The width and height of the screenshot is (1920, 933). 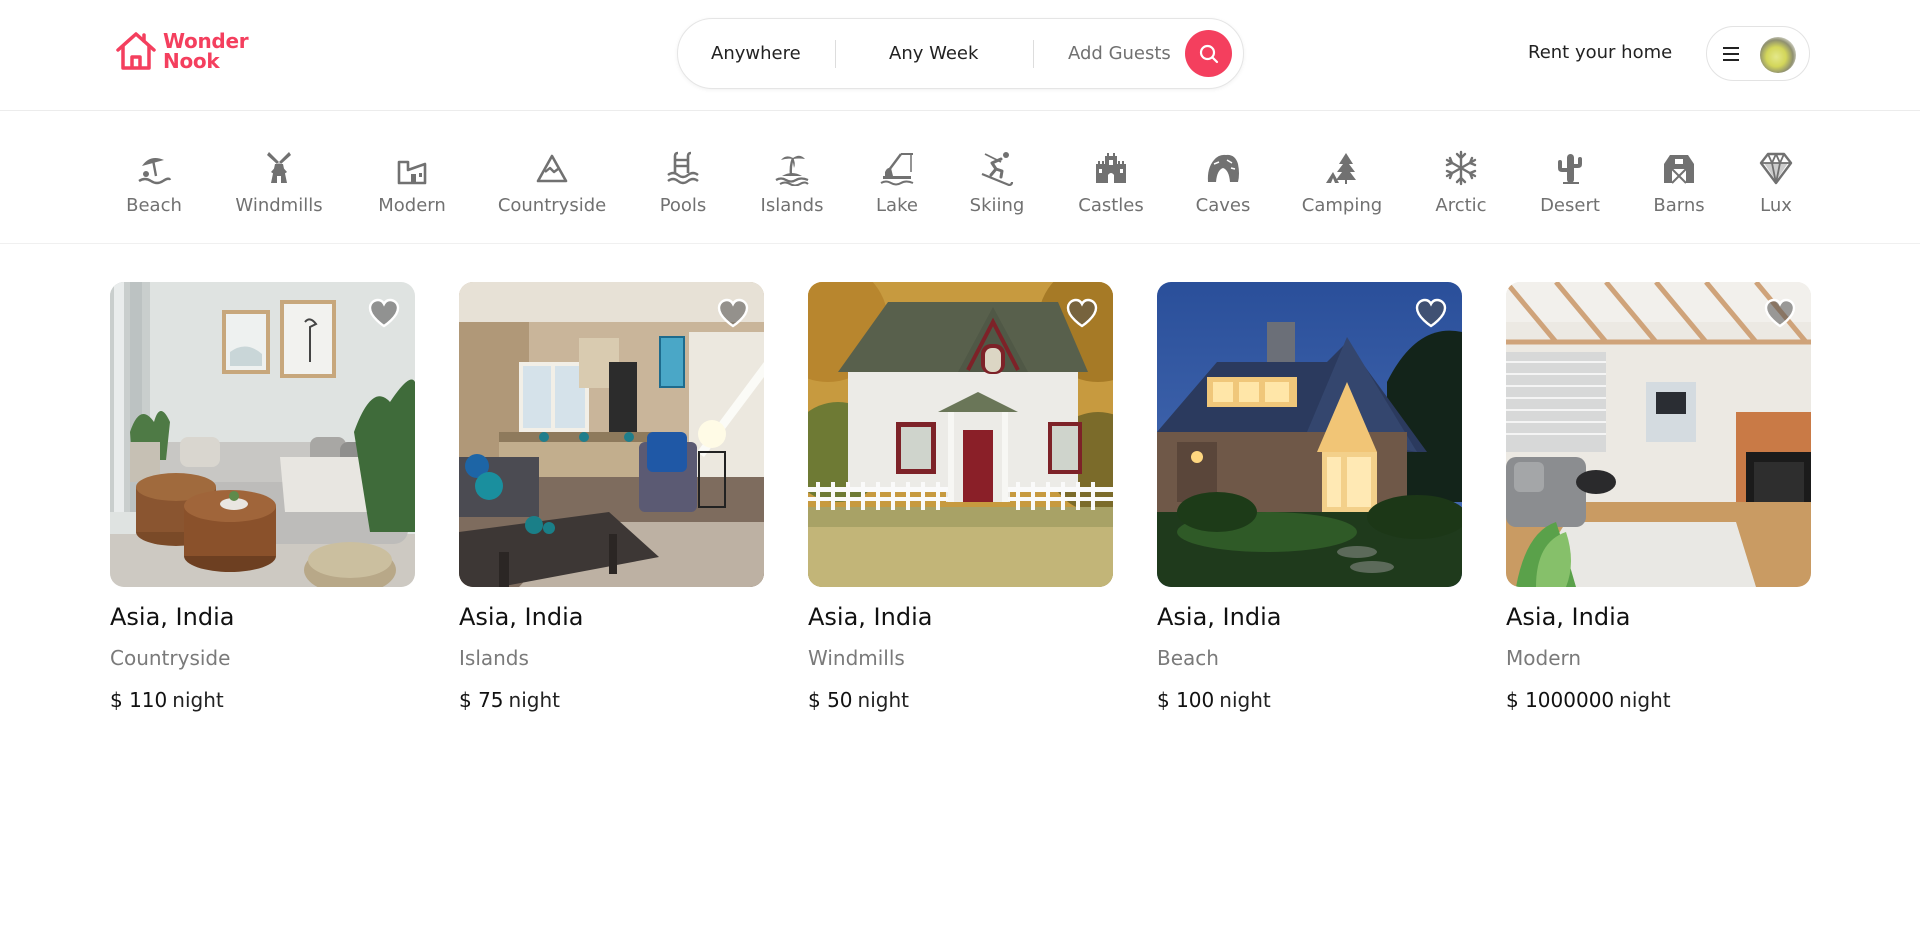 I want to click on listing-price-amount: $ 100, so click(x=1186, y=700).